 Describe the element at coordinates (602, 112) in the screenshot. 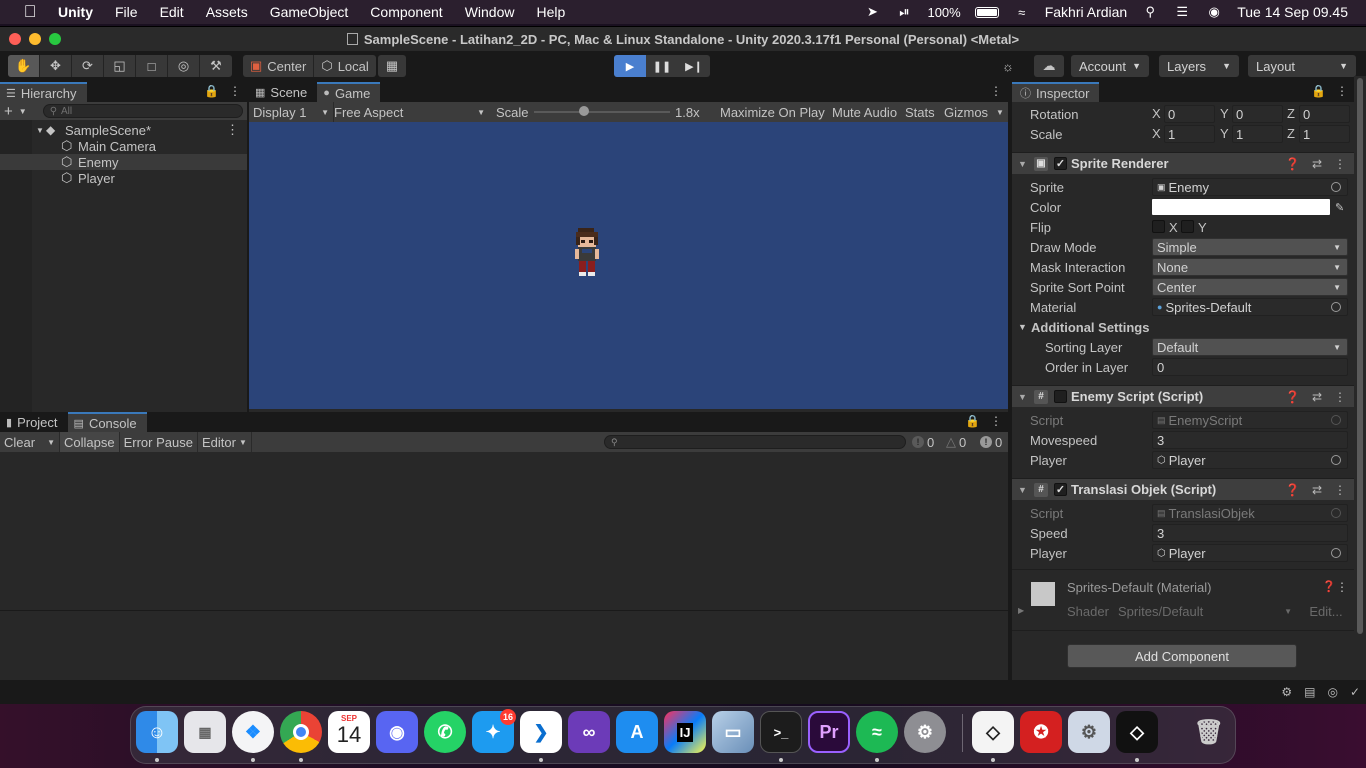

I see `scale-slider-track` at that location.